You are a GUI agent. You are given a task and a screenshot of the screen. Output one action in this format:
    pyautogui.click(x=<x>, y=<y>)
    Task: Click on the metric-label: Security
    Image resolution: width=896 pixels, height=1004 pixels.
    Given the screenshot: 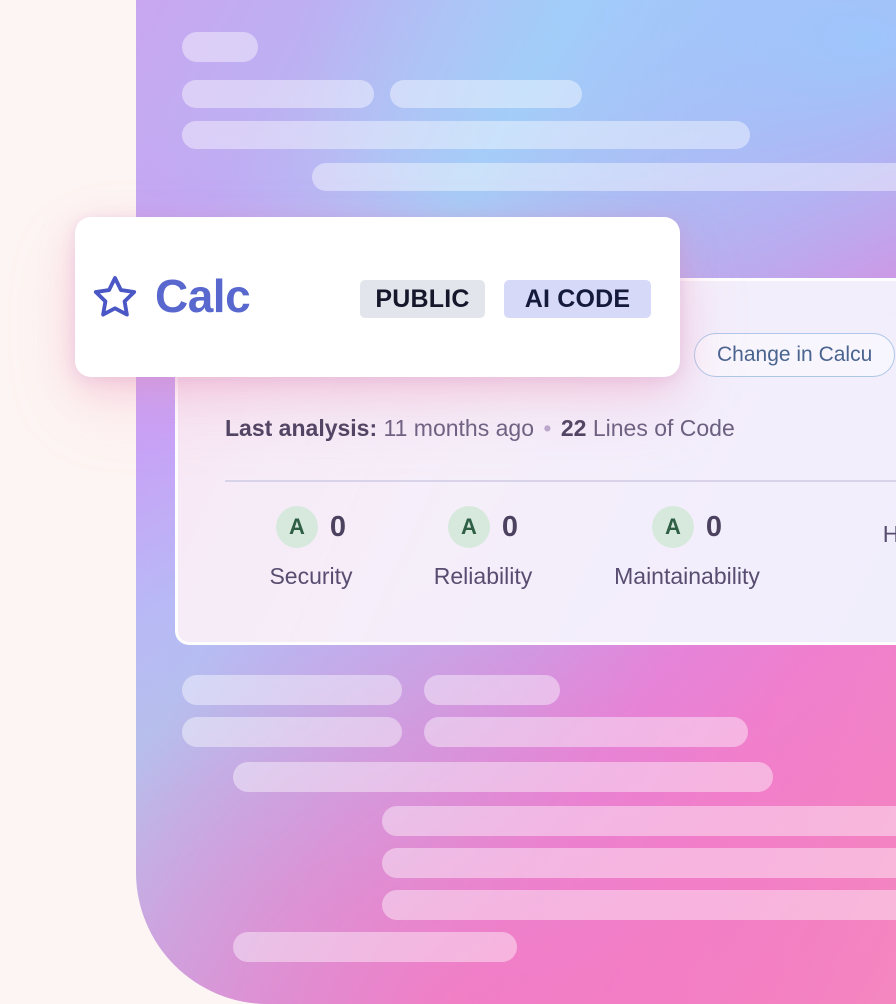 What is the action you would take?
    pyautogui.click(x=311, y=576)
    